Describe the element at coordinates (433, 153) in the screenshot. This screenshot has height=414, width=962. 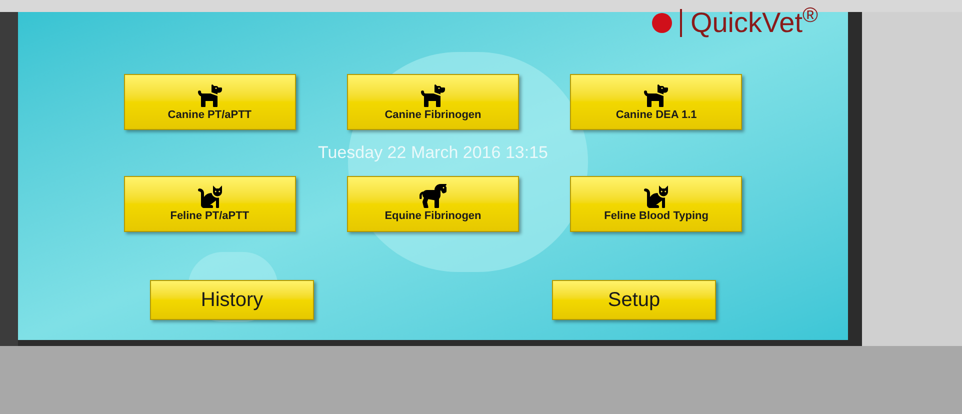
I see `date-time: Tuesday 22 March 2016 13:15` at that location.